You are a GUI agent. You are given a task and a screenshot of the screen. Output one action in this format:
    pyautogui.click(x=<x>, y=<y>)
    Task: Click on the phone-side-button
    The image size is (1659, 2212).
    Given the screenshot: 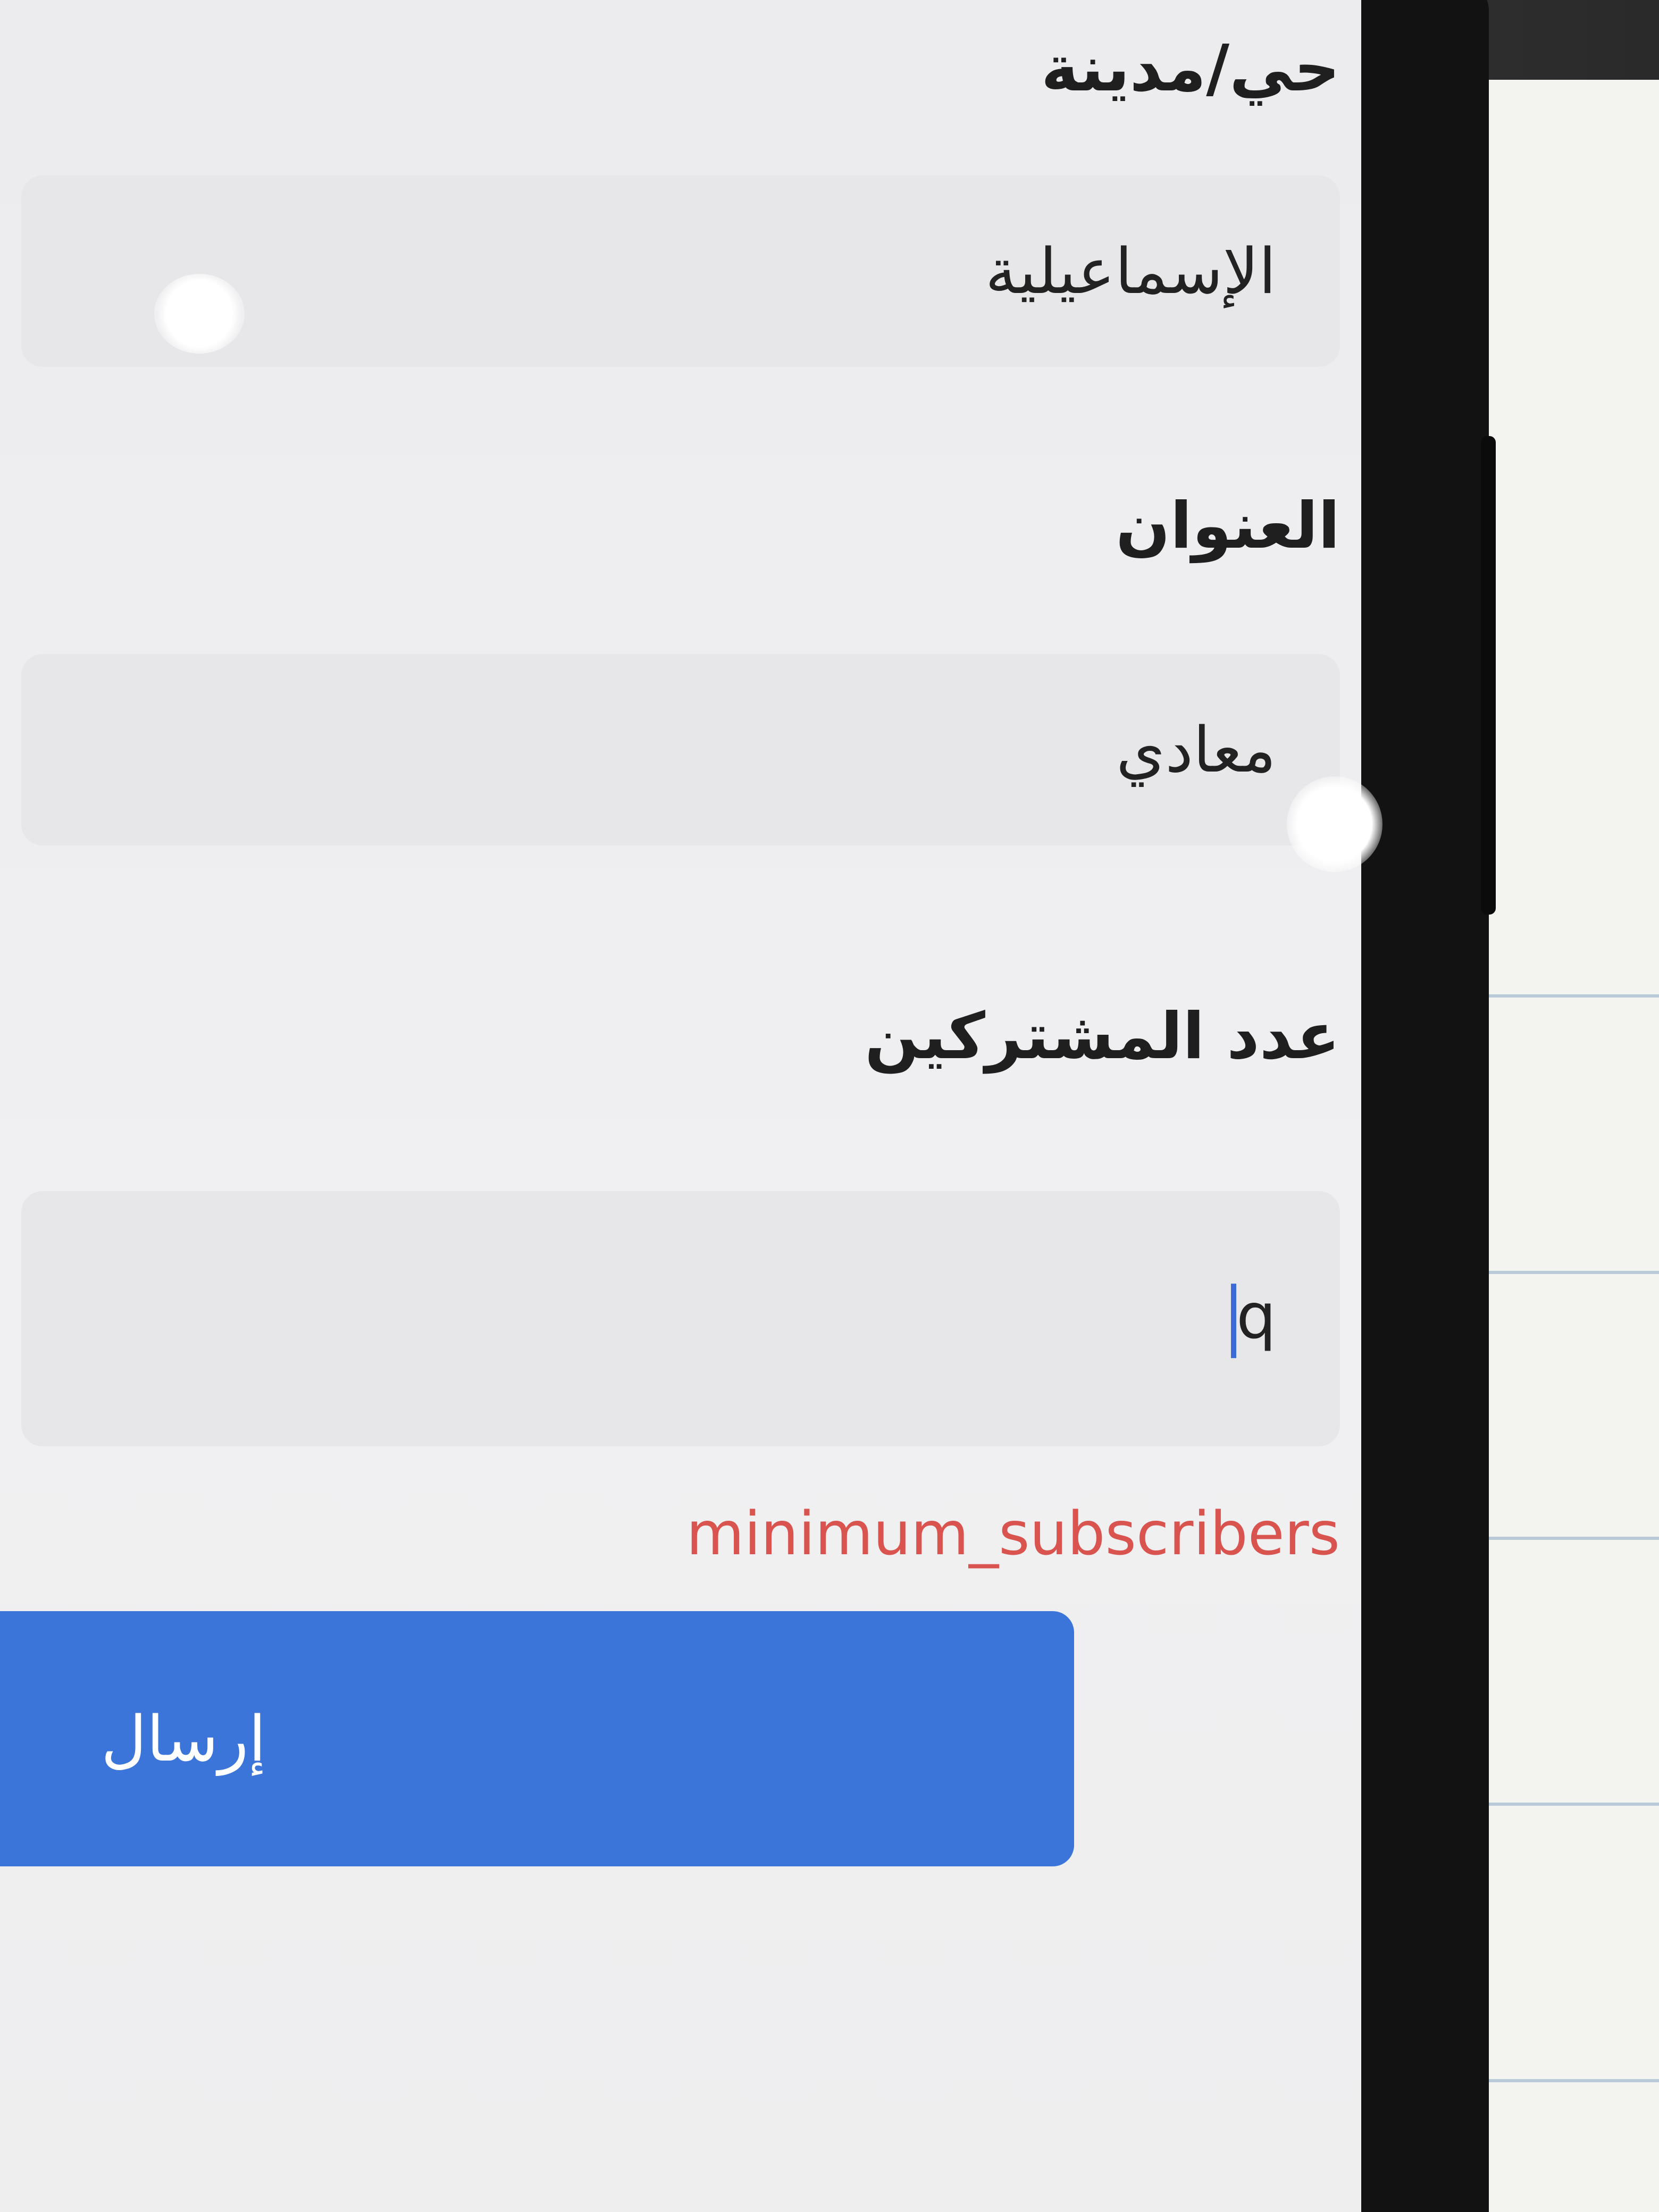 What is the action you would take?
    pyautogui.click(x=1488, y=675)
    